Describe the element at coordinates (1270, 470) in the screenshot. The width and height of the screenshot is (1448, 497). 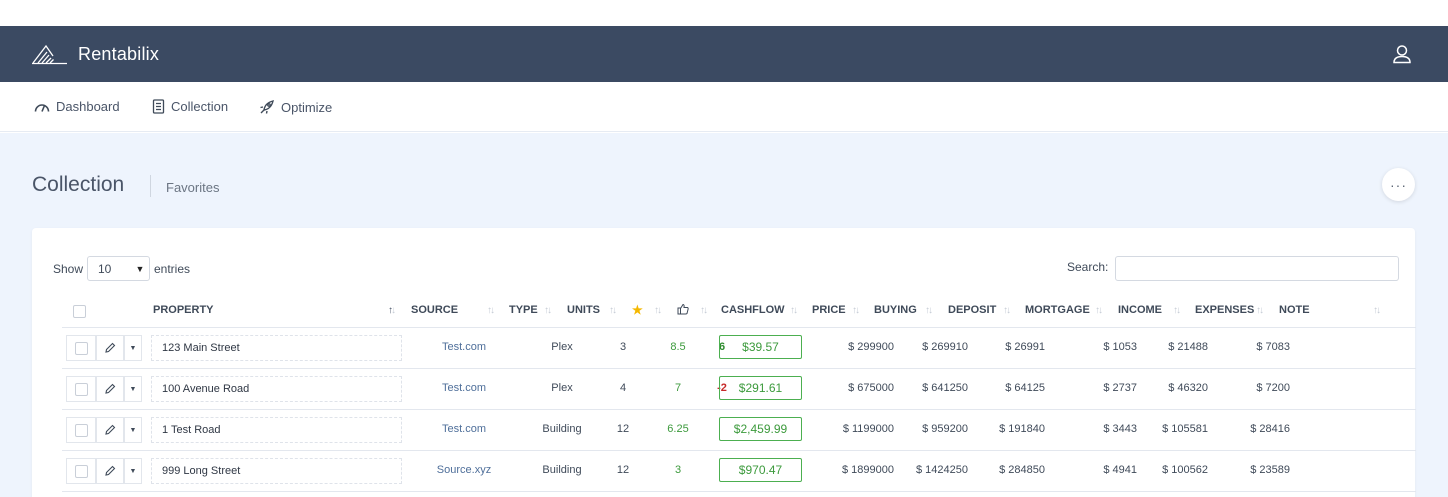
I see `expenses-cell: $ 23589` at that location.